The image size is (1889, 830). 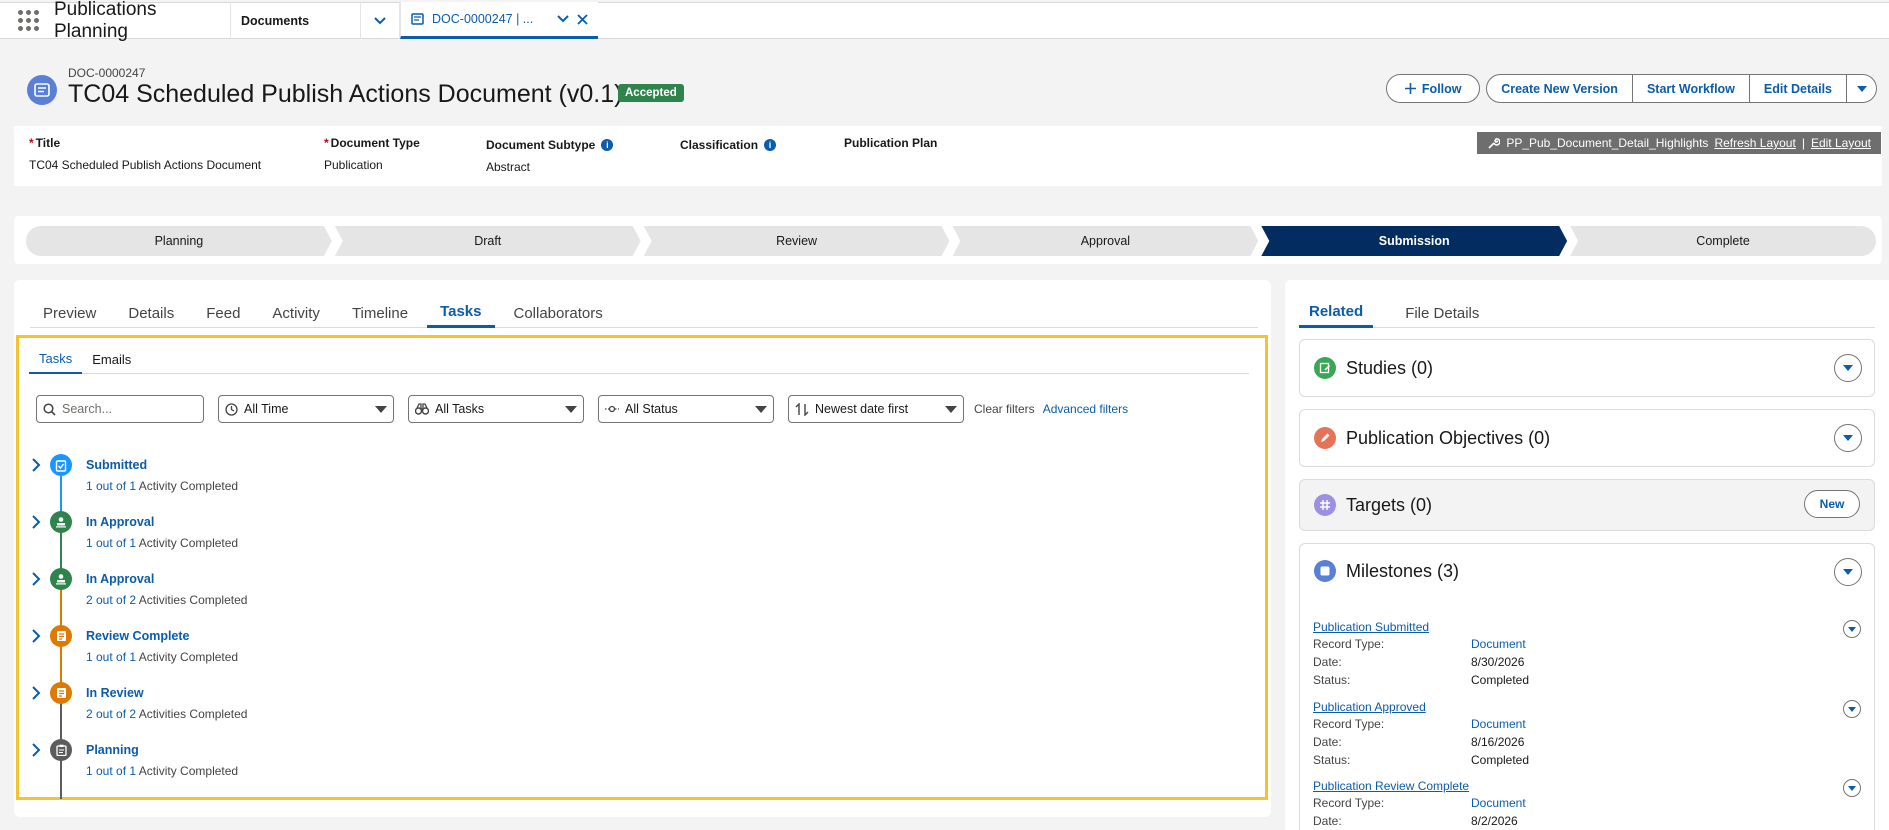 What do you see at coordinates (1433, 88) in the screenshot?
I see `follow-button: Follow` at bounding box center [1433, 88].